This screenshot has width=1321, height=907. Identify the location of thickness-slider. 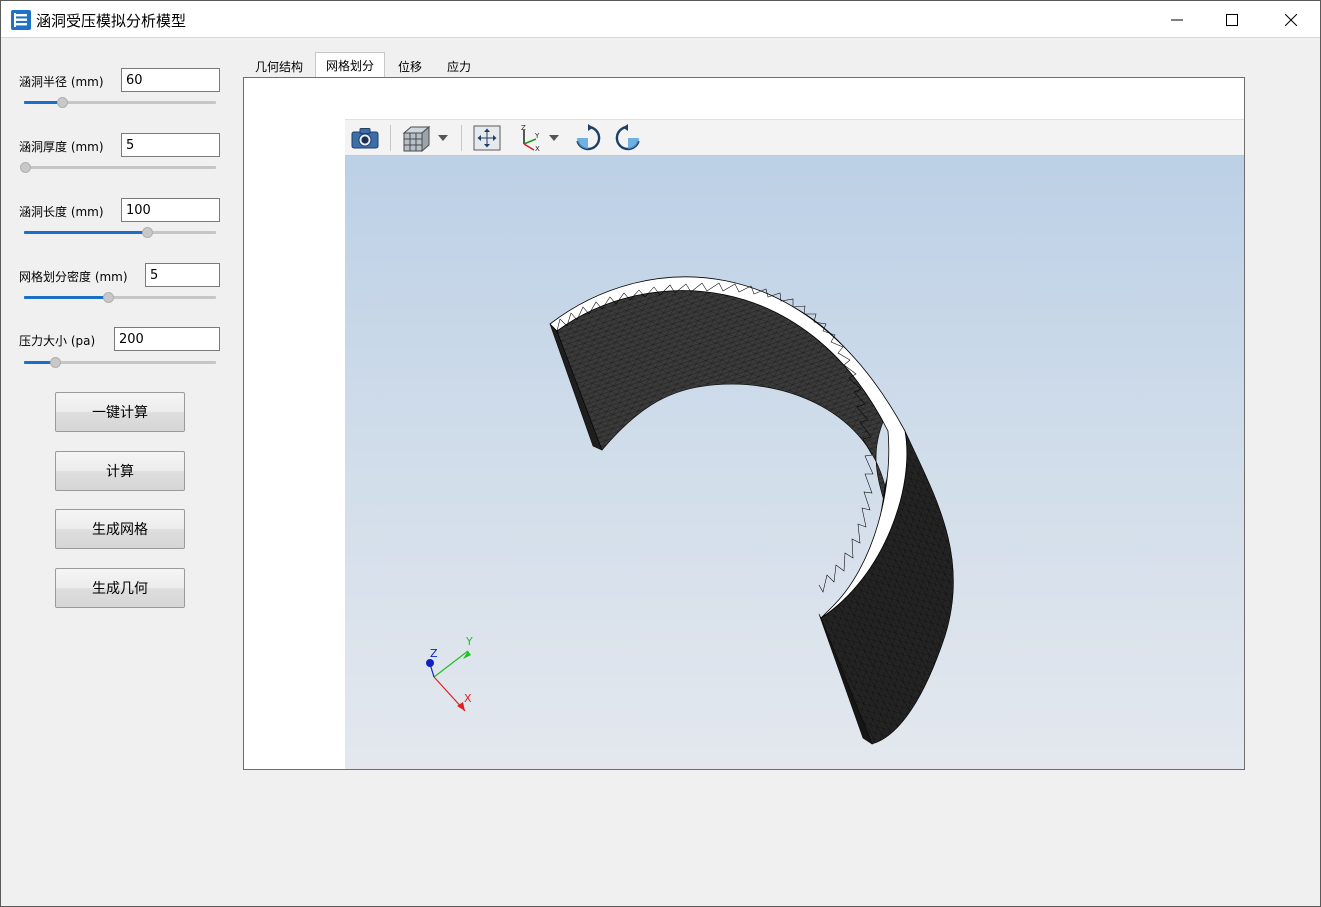
(118, 168).